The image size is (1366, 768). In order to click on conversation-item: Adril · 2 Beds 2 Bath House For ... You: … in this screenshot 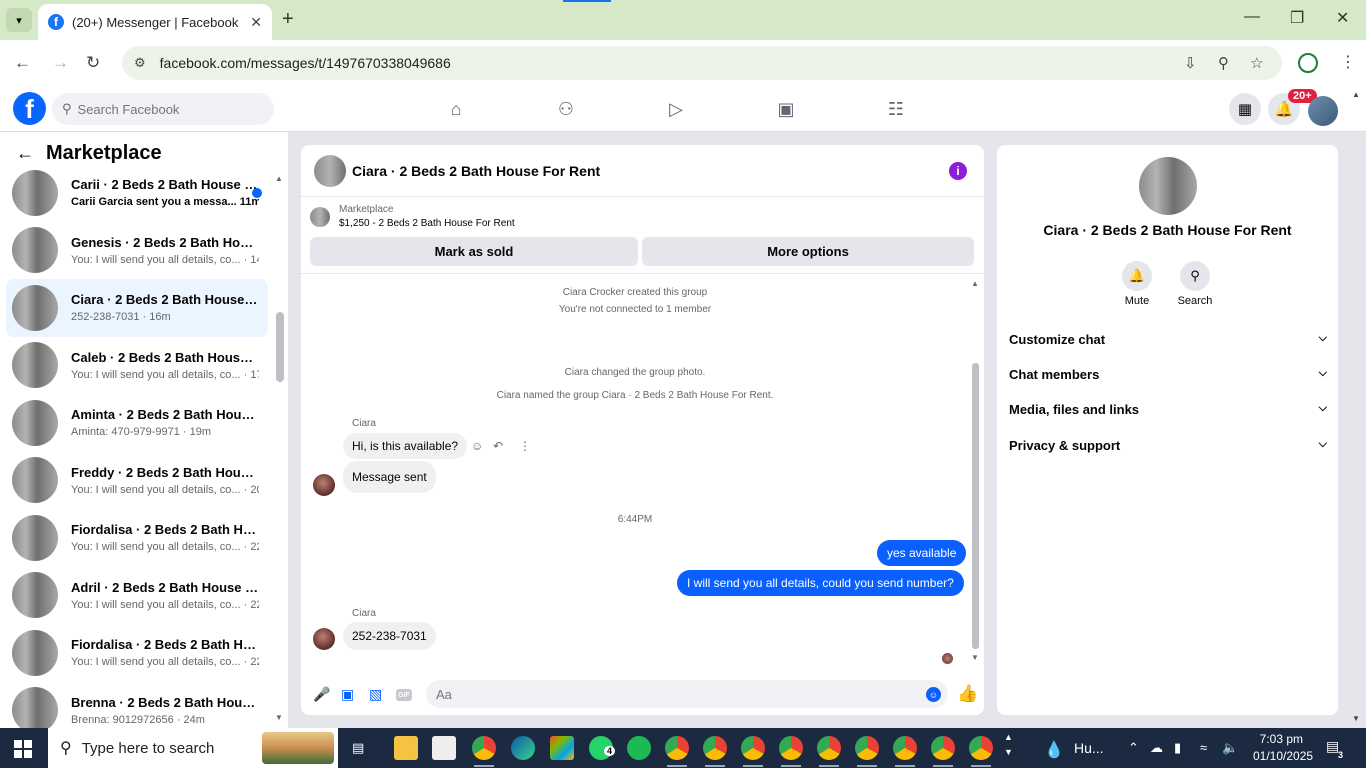, I will do `click(137, 596)`.